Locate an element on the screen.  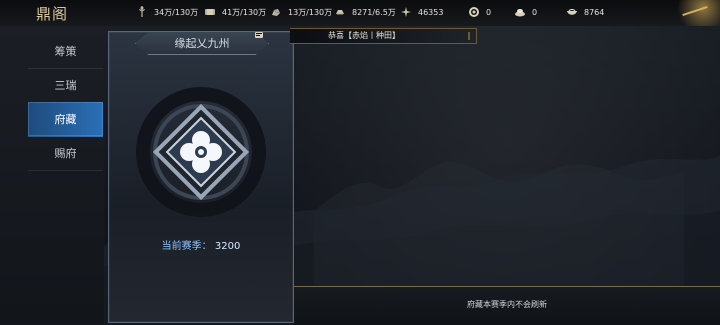
top-resource-bar: 鼎阁 34万/130万 41万/130万 13万/130万 8271/6.5万 is located at coordinates (360, 13).